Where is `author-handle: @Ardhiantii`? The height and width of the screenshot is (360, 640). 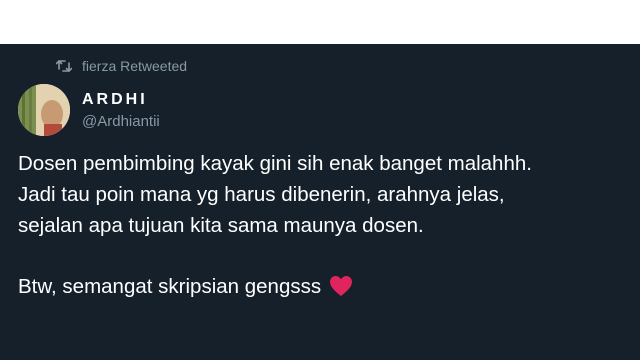
author-handle: @Ardhiantii is located at coordinates (121, 121).